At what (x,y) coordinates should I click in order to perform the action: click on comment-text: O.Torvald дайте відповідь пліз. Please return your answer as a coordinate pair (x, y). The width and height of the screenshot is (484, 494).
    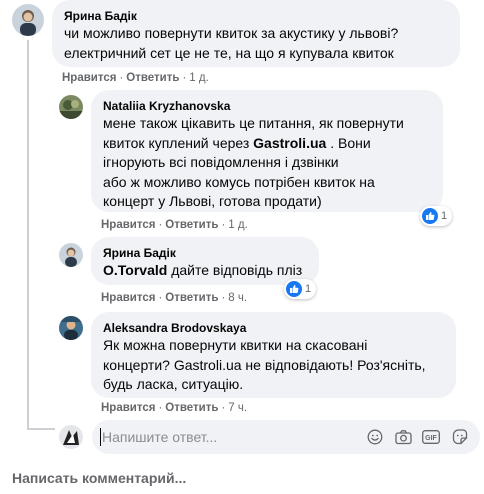
    Looking at the image, I should click on (205, 271).